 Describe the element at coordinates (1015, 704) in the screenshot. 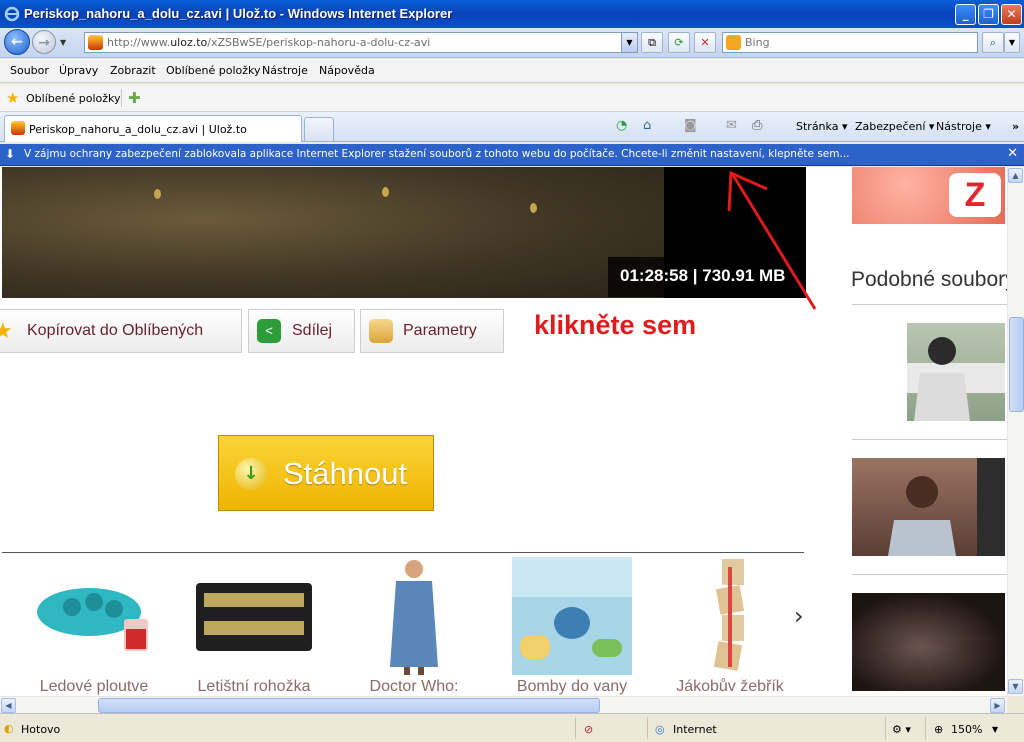

I see `scrollbar-corner` at that location.